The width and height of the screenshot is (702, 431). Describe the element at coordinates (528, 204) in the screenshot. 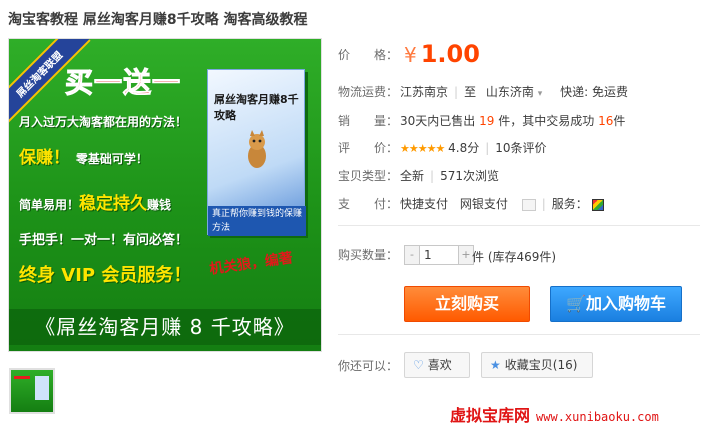

I see `payment-more-button` at that location.